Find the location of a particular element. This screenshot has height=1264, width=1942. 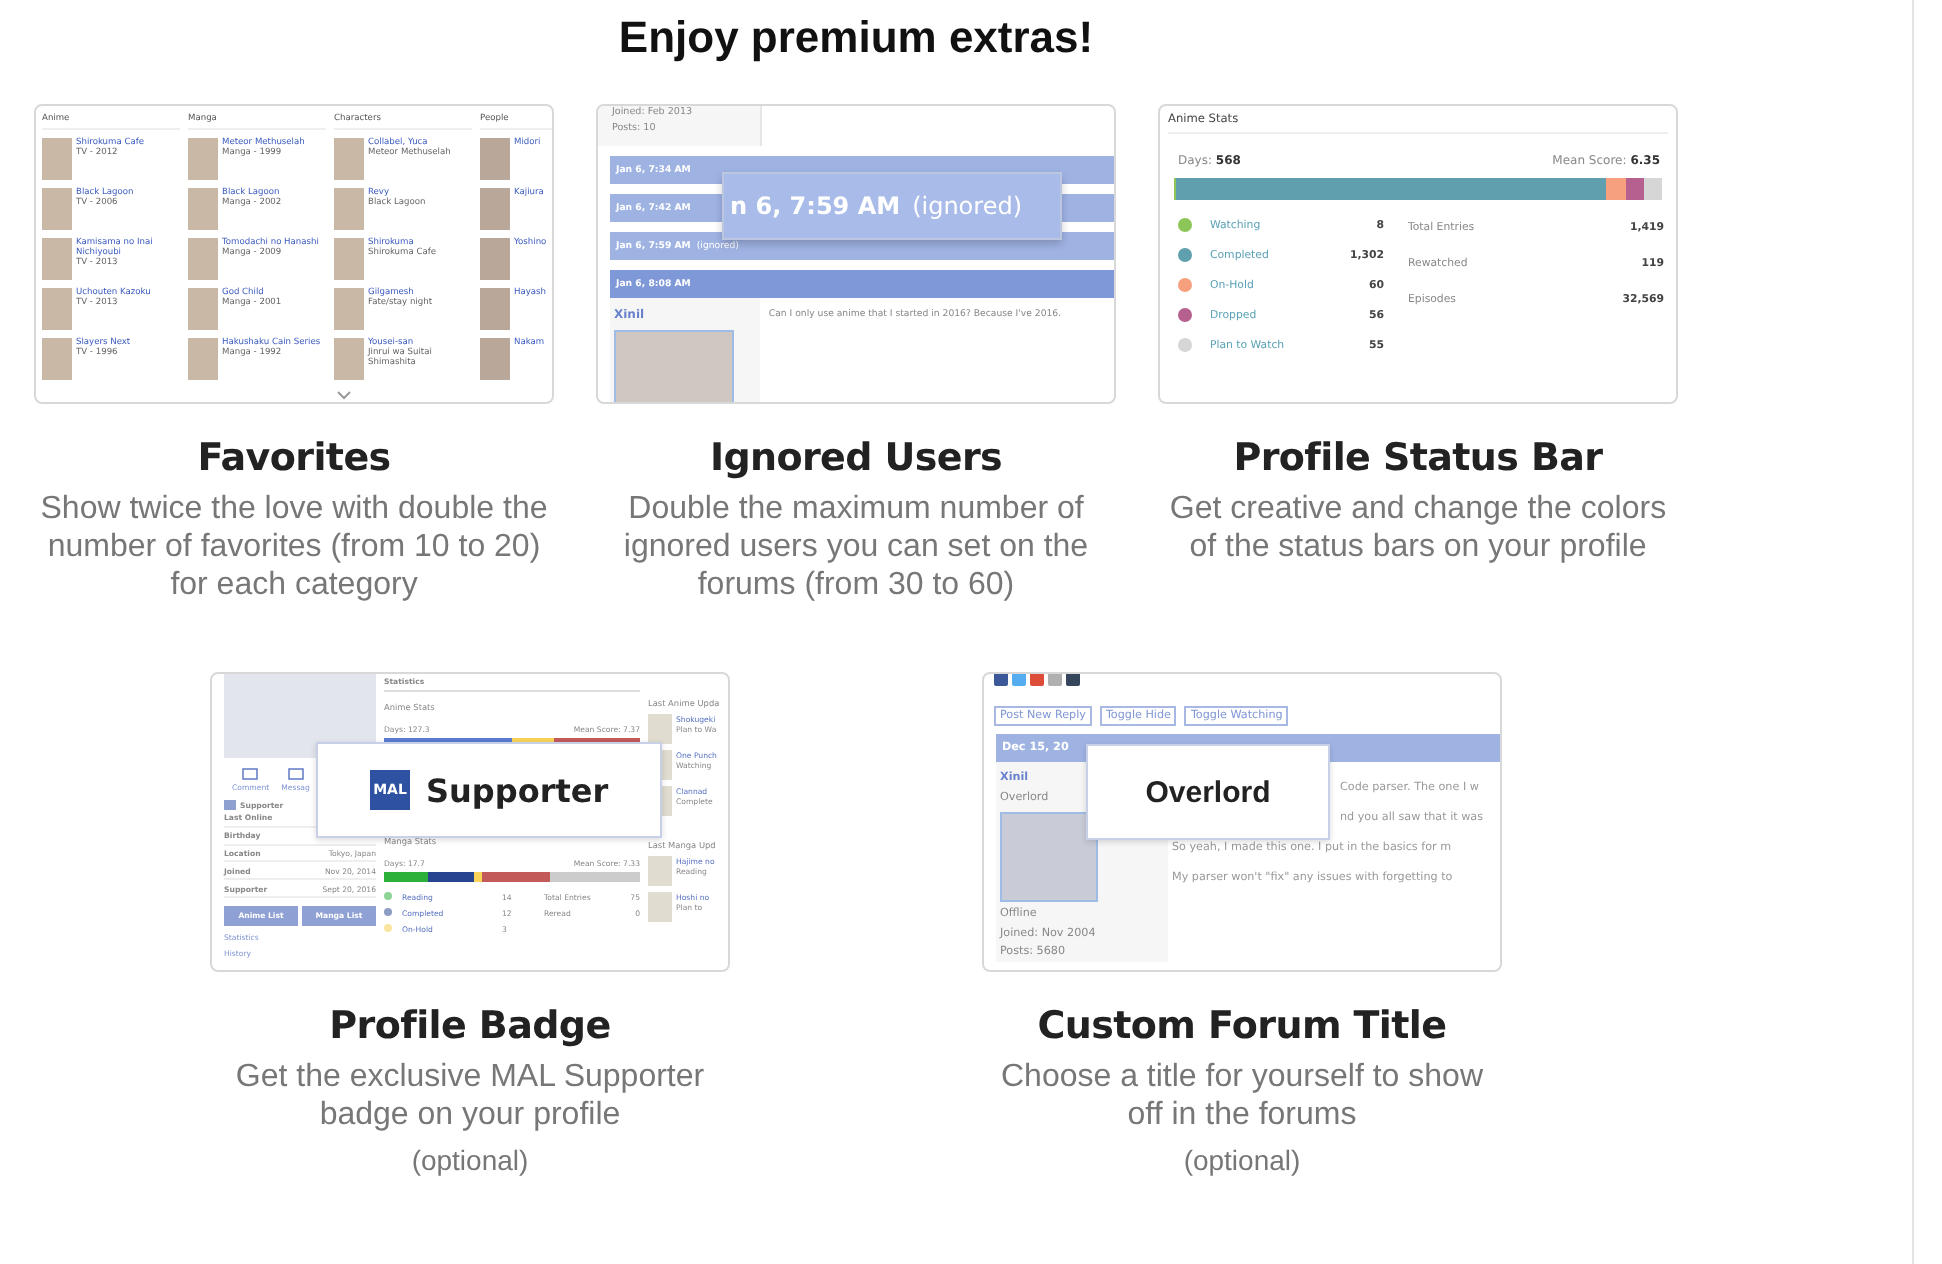

feature-description: Show twice the love with double the number of favorites (from 10 to 20) for each category is located at coordinates (294, 547).